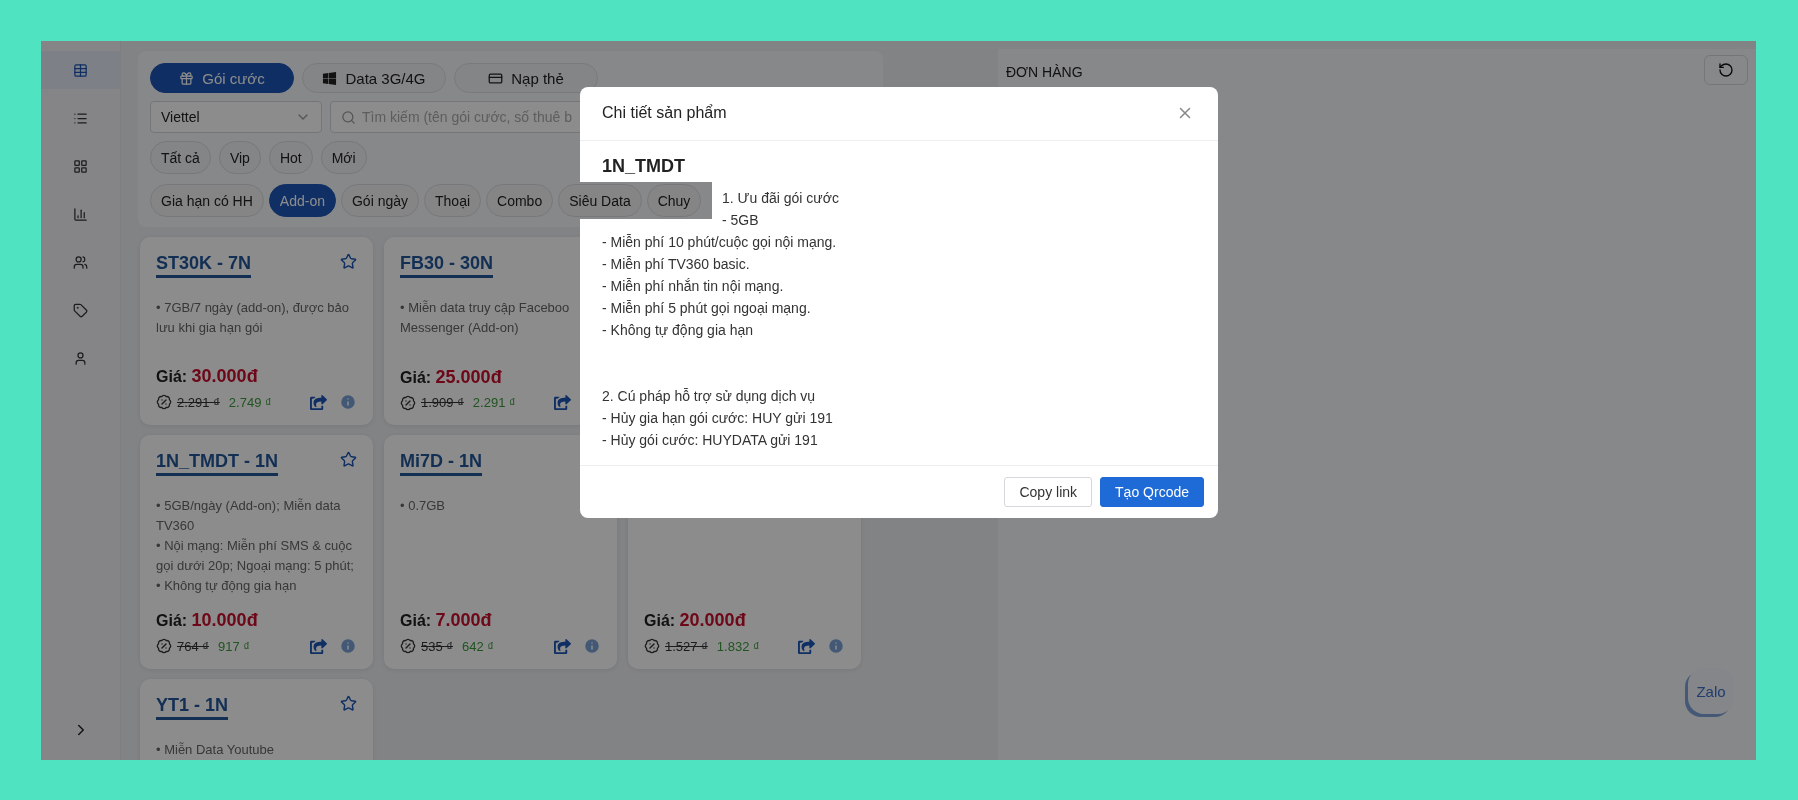 The height and width of the screenshot is (800, 1798). I want to click on old-price: 2.291 ₫, so click(198, 402).